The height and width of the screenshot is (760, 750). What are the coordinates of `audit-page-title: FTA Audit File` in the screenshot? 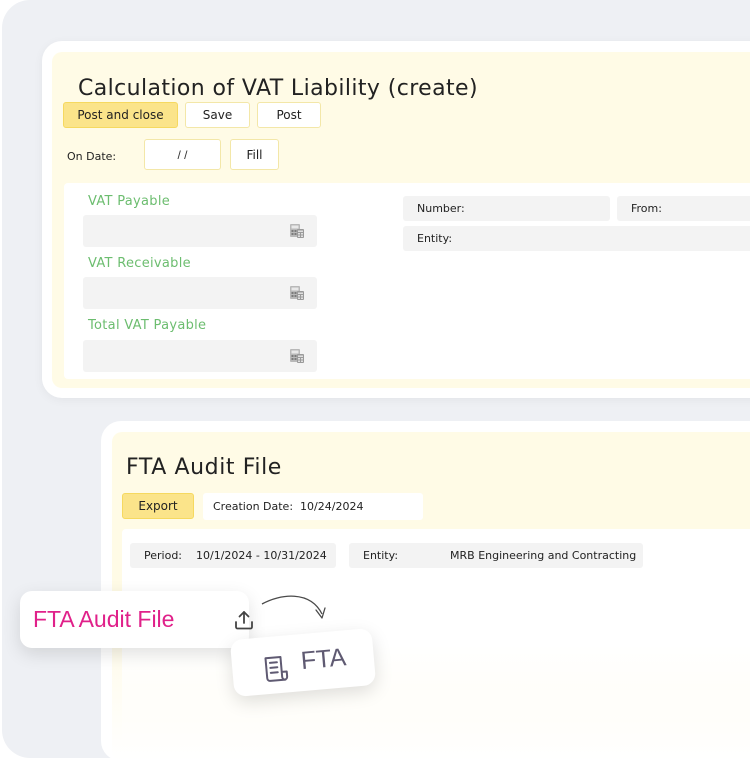 It's located at (204, 467).